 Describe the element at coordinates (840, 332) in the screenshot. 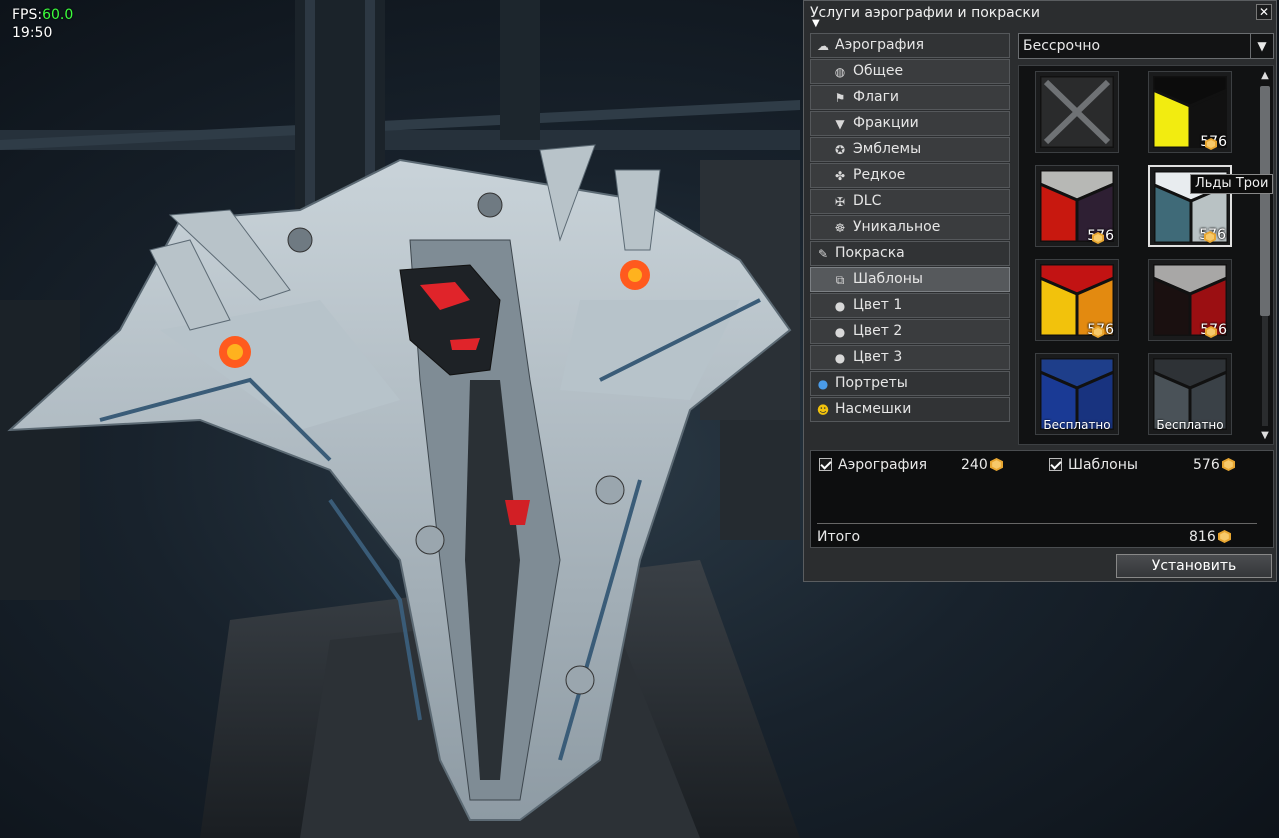

I see `drop-2-icon: ●` at that location.